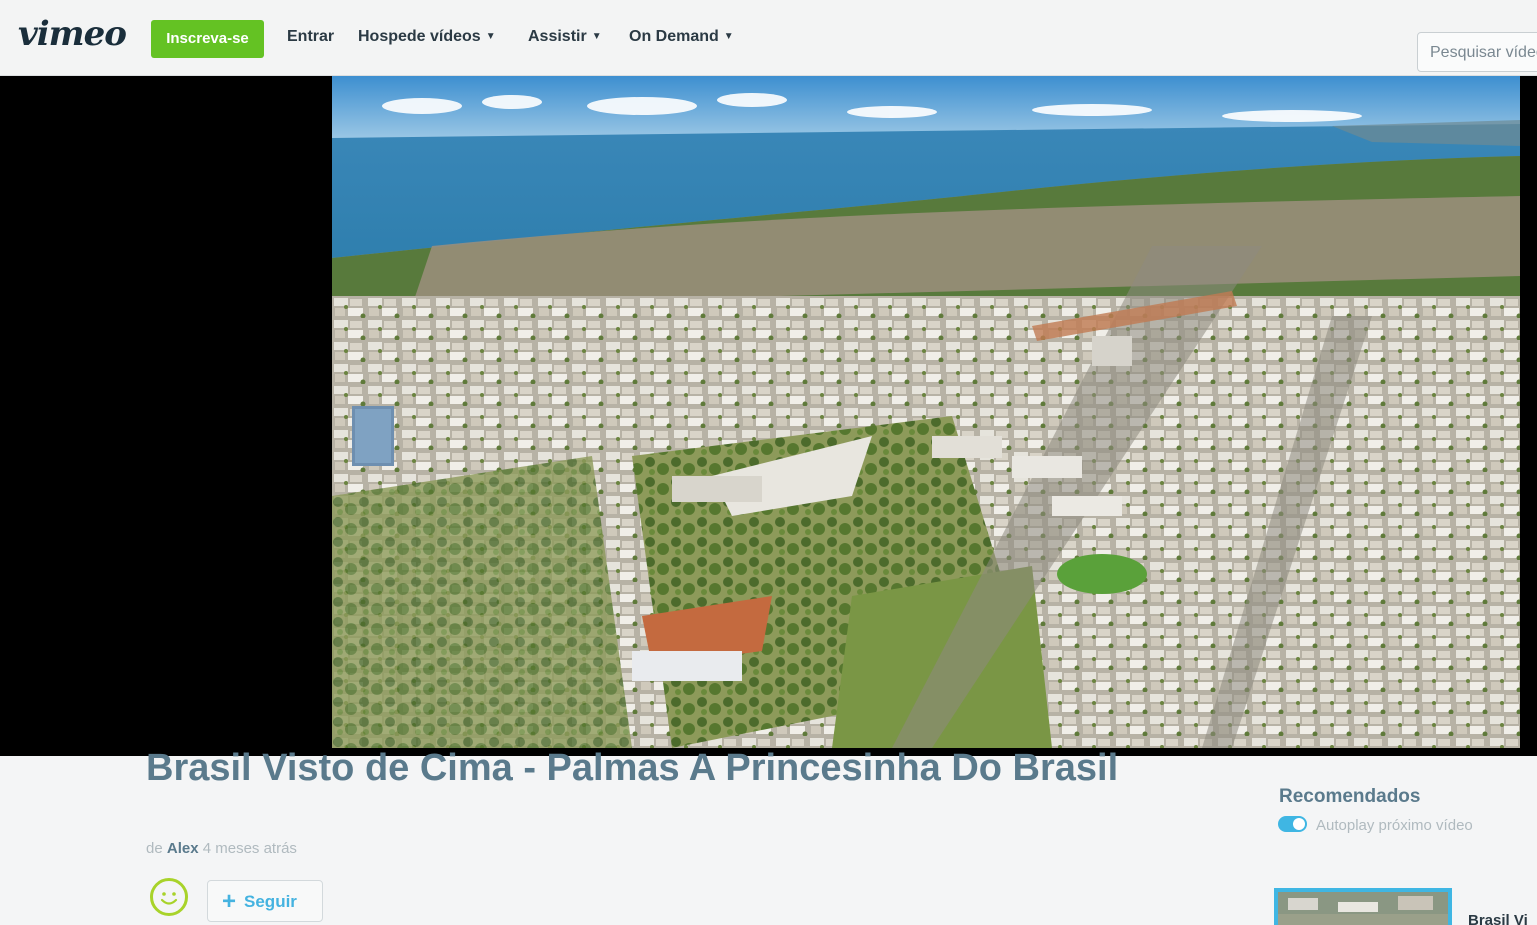 The image size is (1537, 925). What do you see at coordinates (154, 848) in the screenshot?
I see `byline-prefix: de` at bounding box center [154, 848].